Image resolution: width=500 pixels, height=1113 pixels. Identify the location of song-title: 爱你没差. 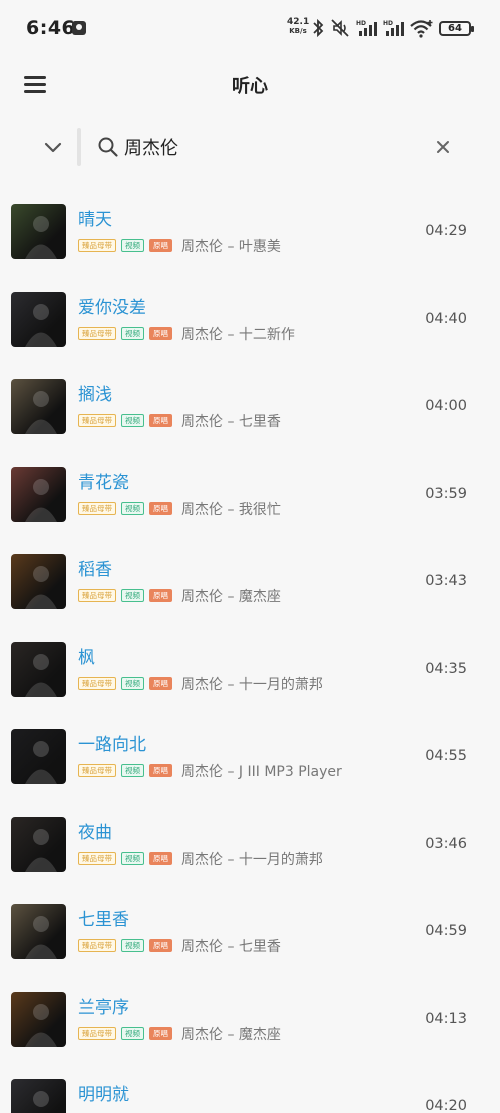
(112, 307).